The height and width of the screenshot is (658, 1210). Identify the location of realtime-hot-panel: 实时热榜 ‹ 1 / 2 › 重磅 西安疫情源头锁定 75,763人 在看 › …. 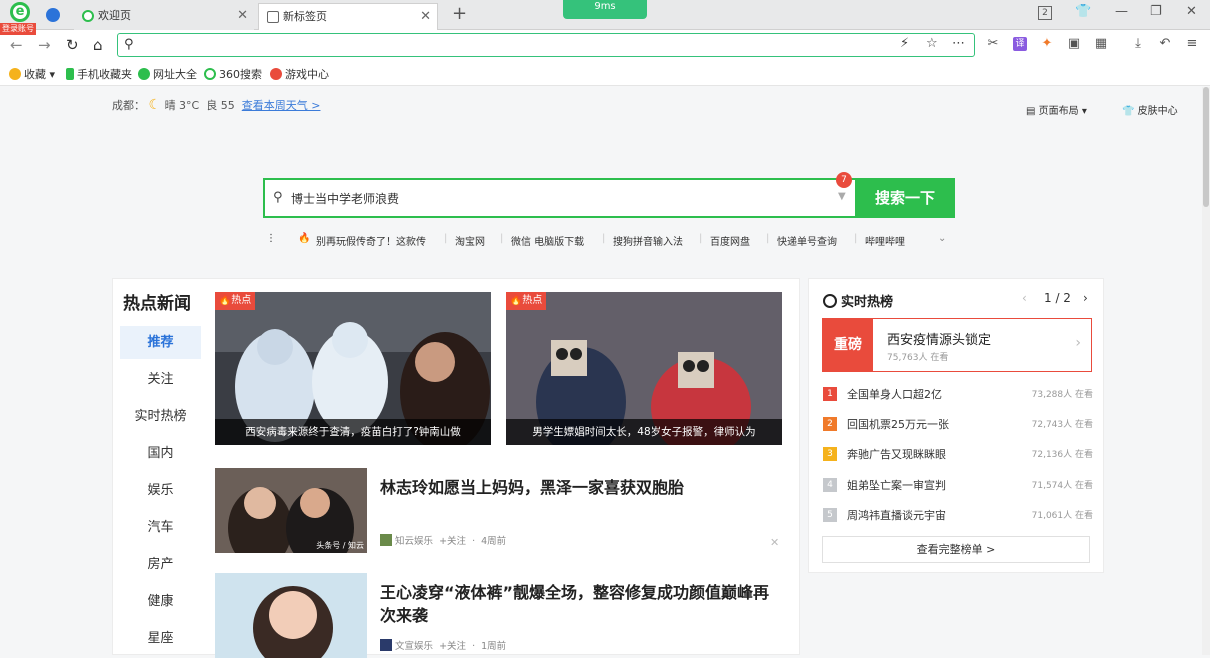
(956, 425).